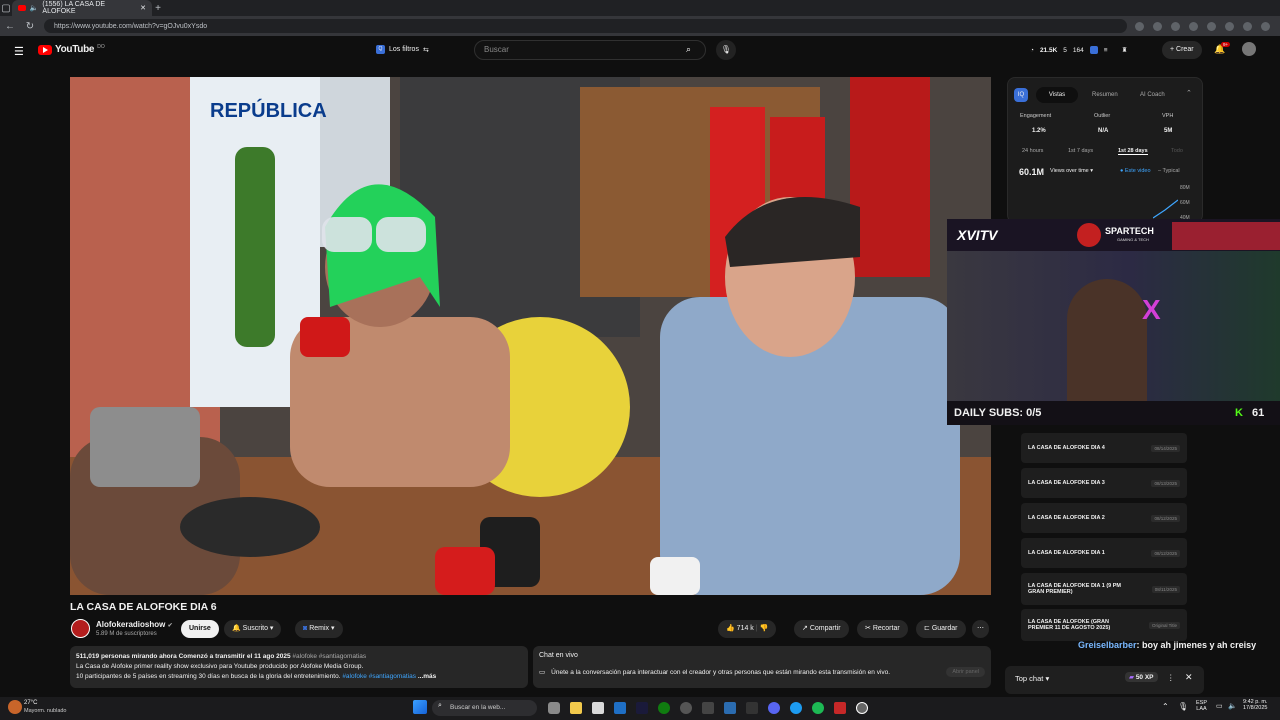 The height and width of the screenshot is (720, 1280). Describe the element at coordinates (688, 49) in the screenshot. I see `search-icon: ⌕` at that location.